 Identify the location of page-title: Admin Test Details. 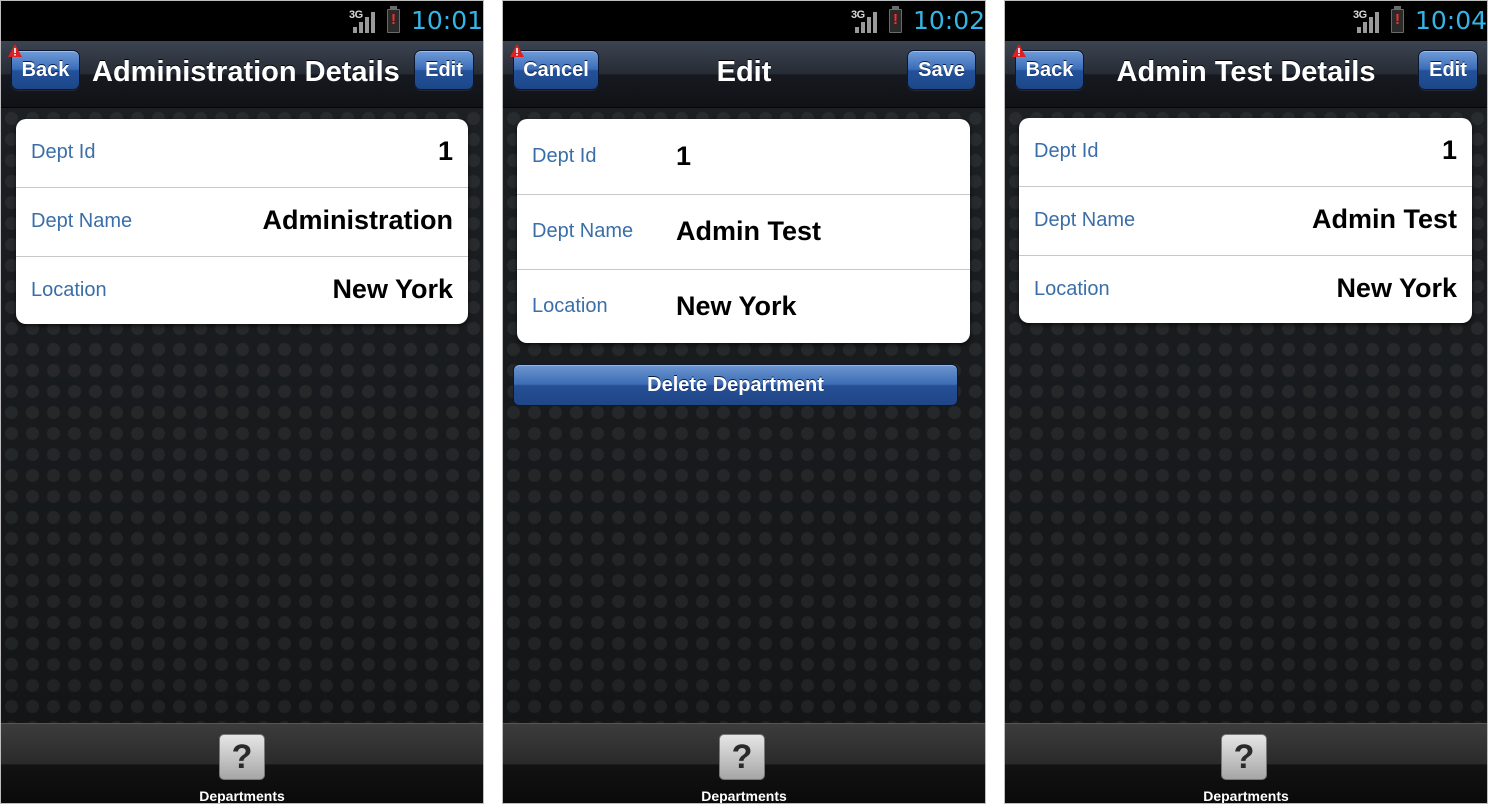
(1246, 72).